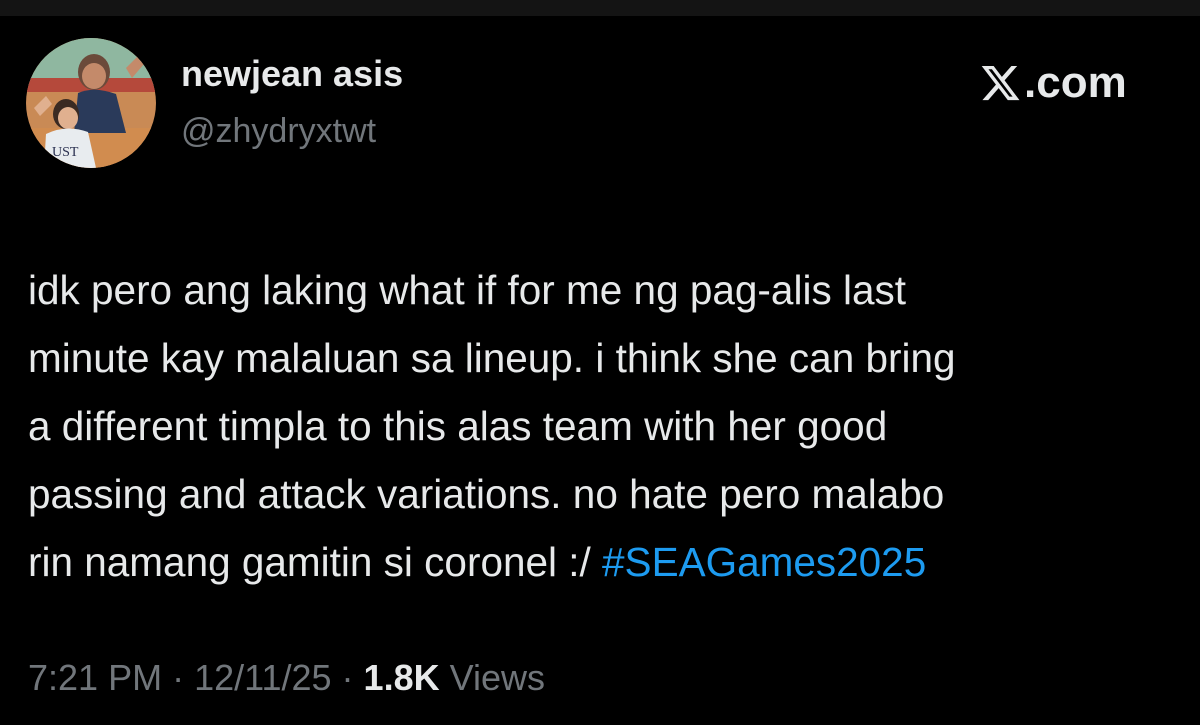 The image size is (1200, 725). What do you see at coordinates (278, 131) in the screenshot?
I see `author-handle: @zhydryxtwt` at bounding box center [278, 131].